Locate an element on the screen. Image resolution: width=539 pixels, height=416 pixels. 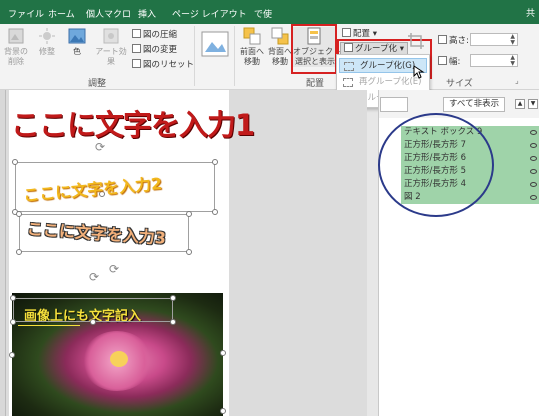
show-all-button is located at coordinates (394, 104).